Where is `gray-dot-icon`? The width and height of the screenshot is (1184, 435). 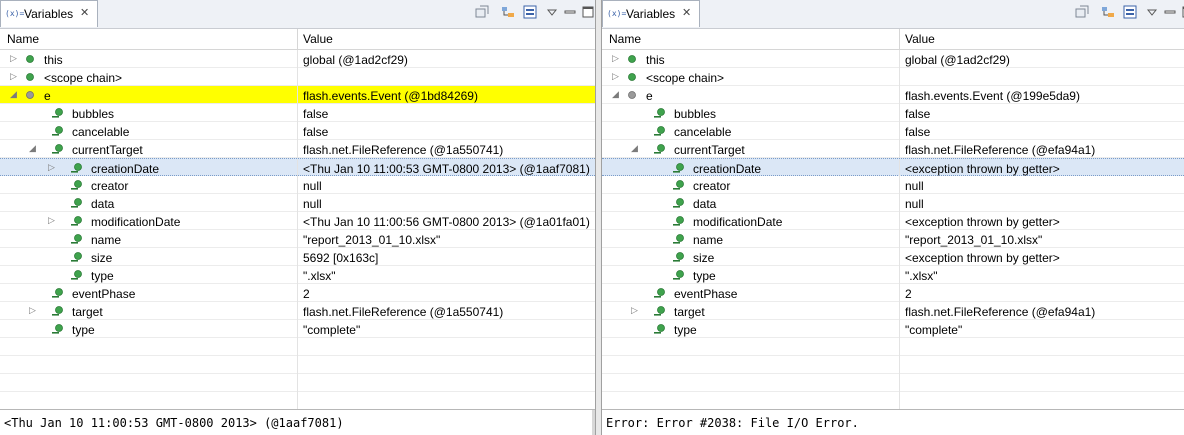
gray-dot-icon is located at coordinates (633, 95).